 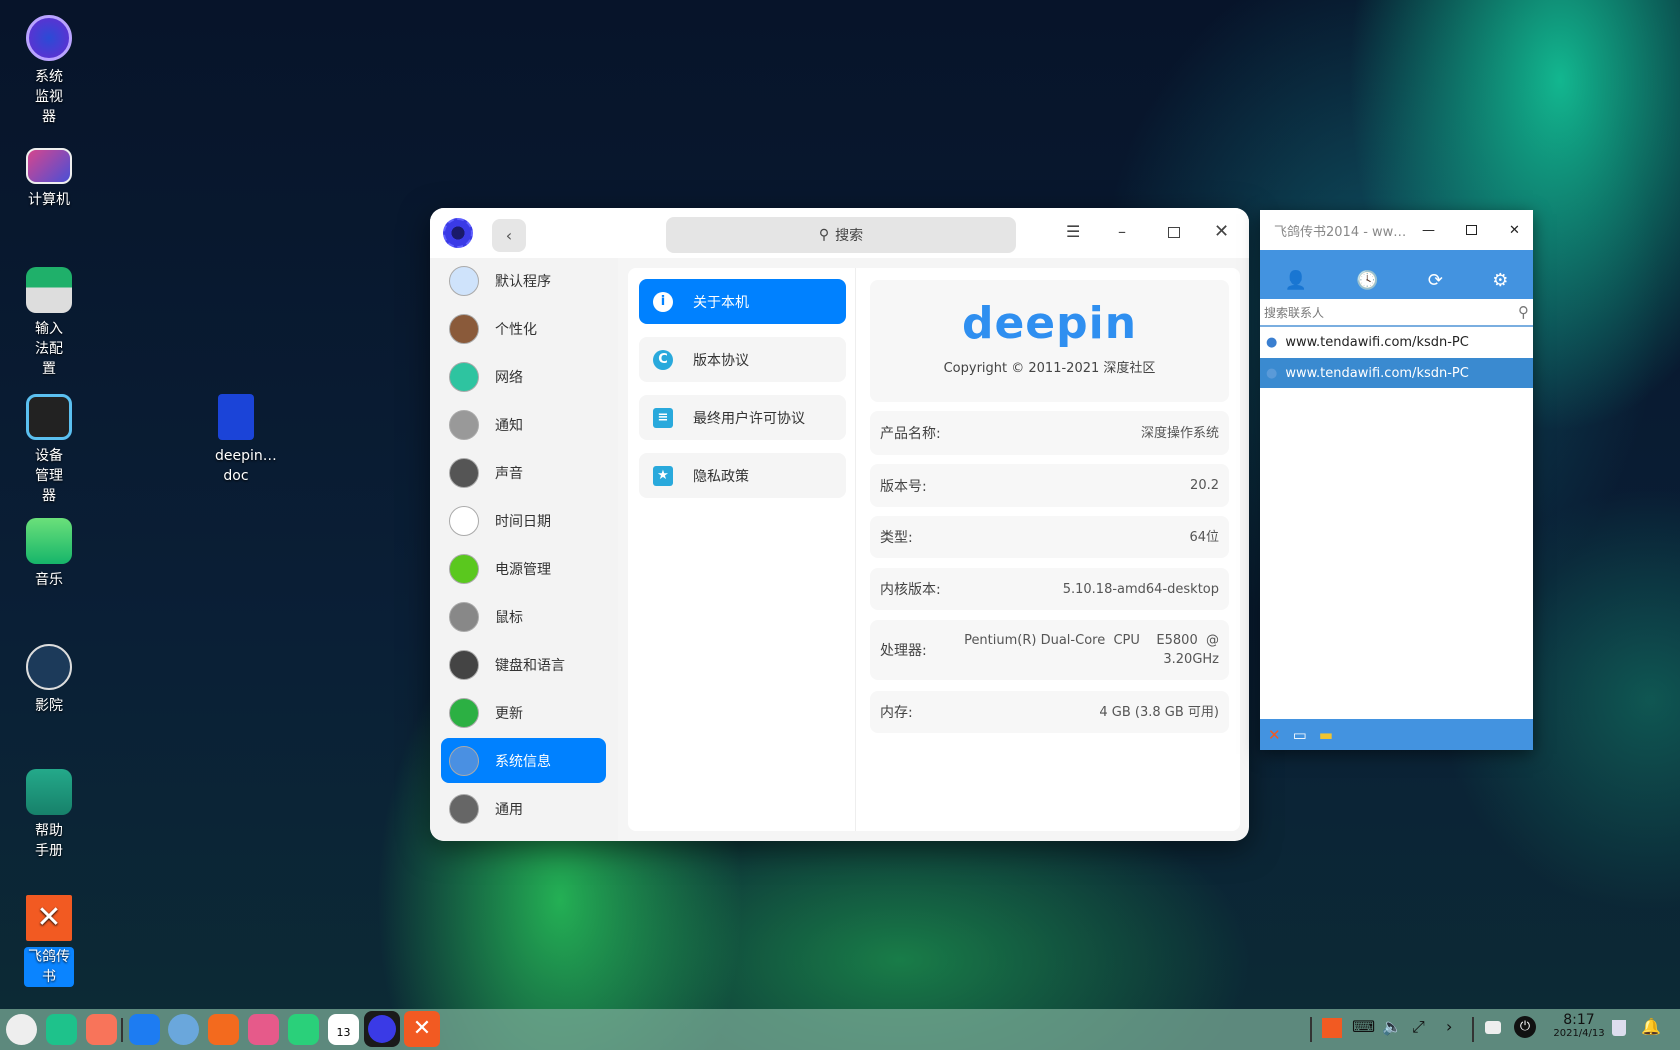 What do you see at coordinates (1579, 1025) in the screenshot?
I see `clock: 8:17 2021/4/13` at bounding box center [1579, 1025].